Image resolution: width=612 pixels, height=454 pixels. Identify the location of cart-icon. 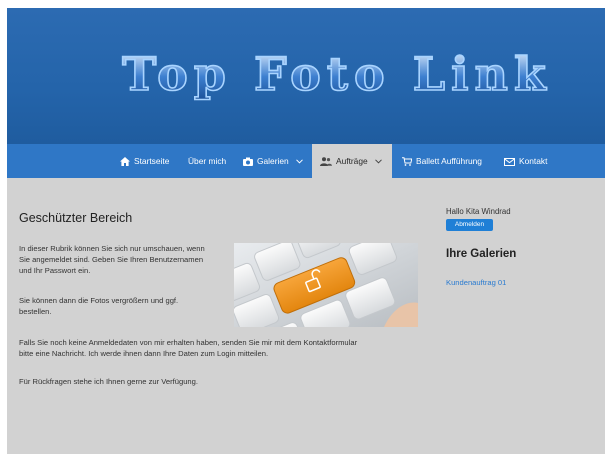
(407, 162).